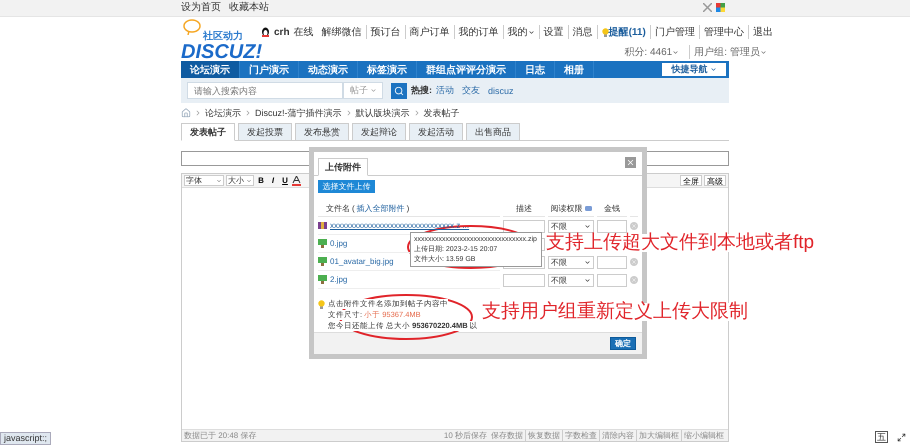  Describe the element at coordinates (615, 312) in the screenshot. I see `annotation-text: 支持用户组重新定义上传大限制` at that location.